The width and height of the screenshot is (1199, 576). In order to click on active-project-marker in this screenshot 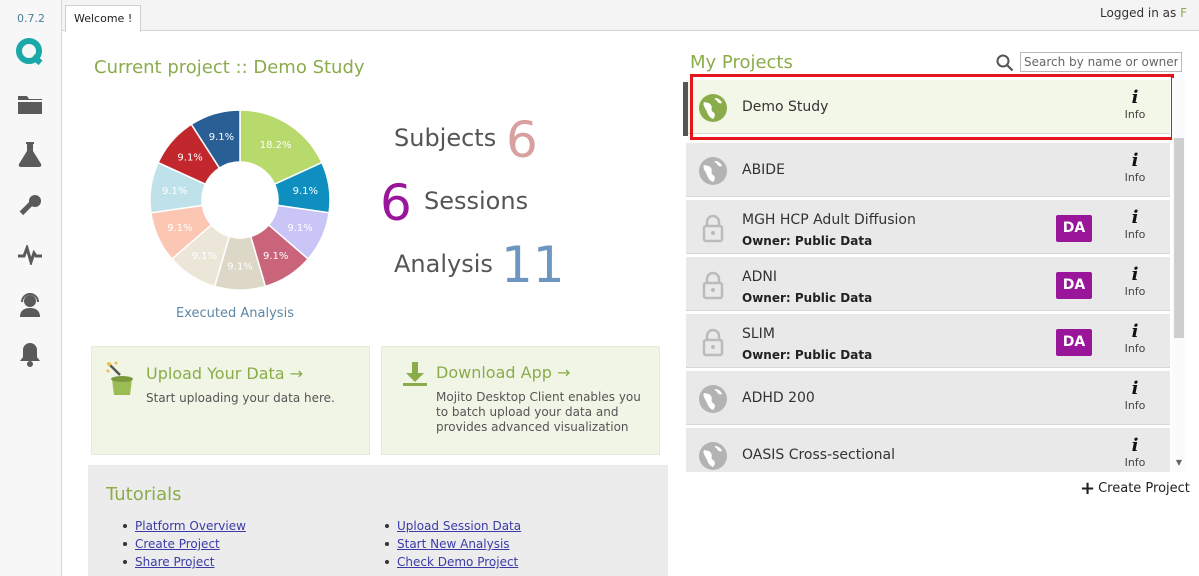, I will do `click(685, 109)`.